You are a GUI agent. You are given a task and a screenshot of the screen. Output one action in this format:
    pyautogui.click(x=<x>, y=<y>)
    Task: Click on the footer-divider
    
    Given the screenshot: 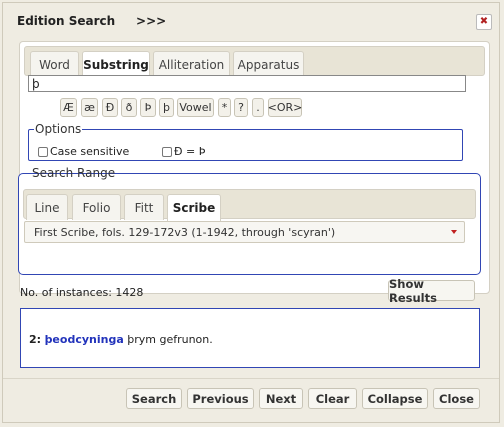 What is the action you would take?
    pyautogui.click(x=251, y=378)
    